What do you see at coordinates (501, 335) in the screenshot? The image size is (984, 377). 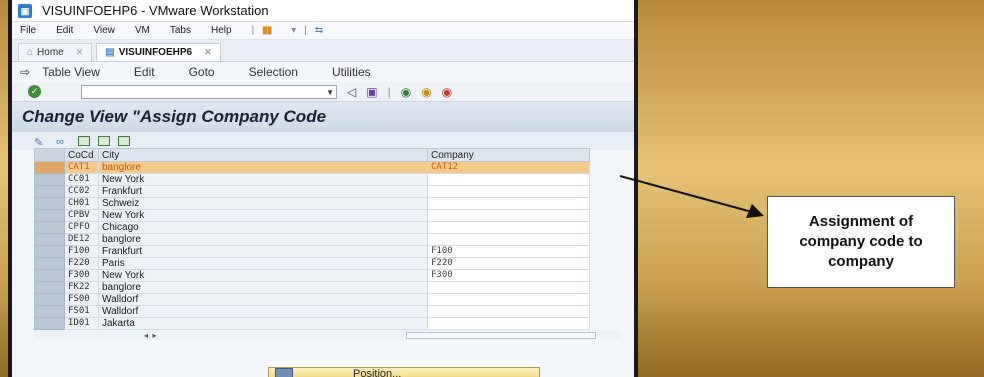 I see `horizontal-scrollbar` at bounding box center [501, 335].